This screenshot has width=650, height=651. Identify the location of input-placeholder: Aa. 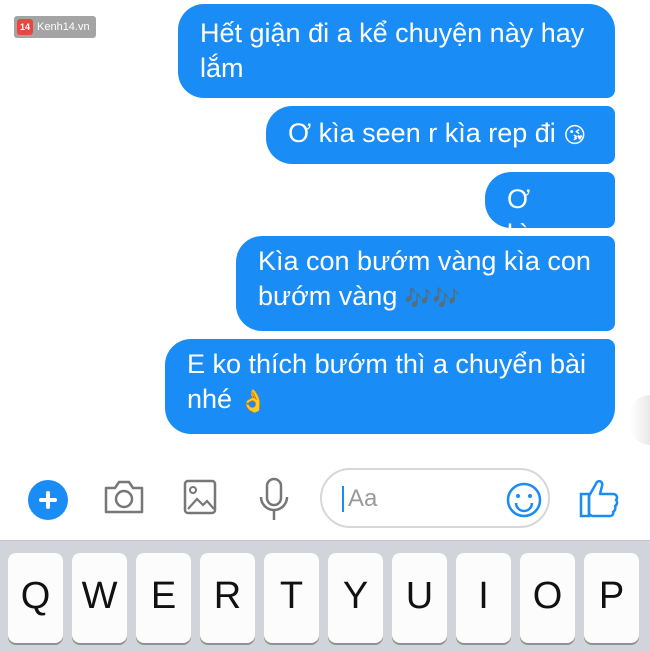
(363, 498).